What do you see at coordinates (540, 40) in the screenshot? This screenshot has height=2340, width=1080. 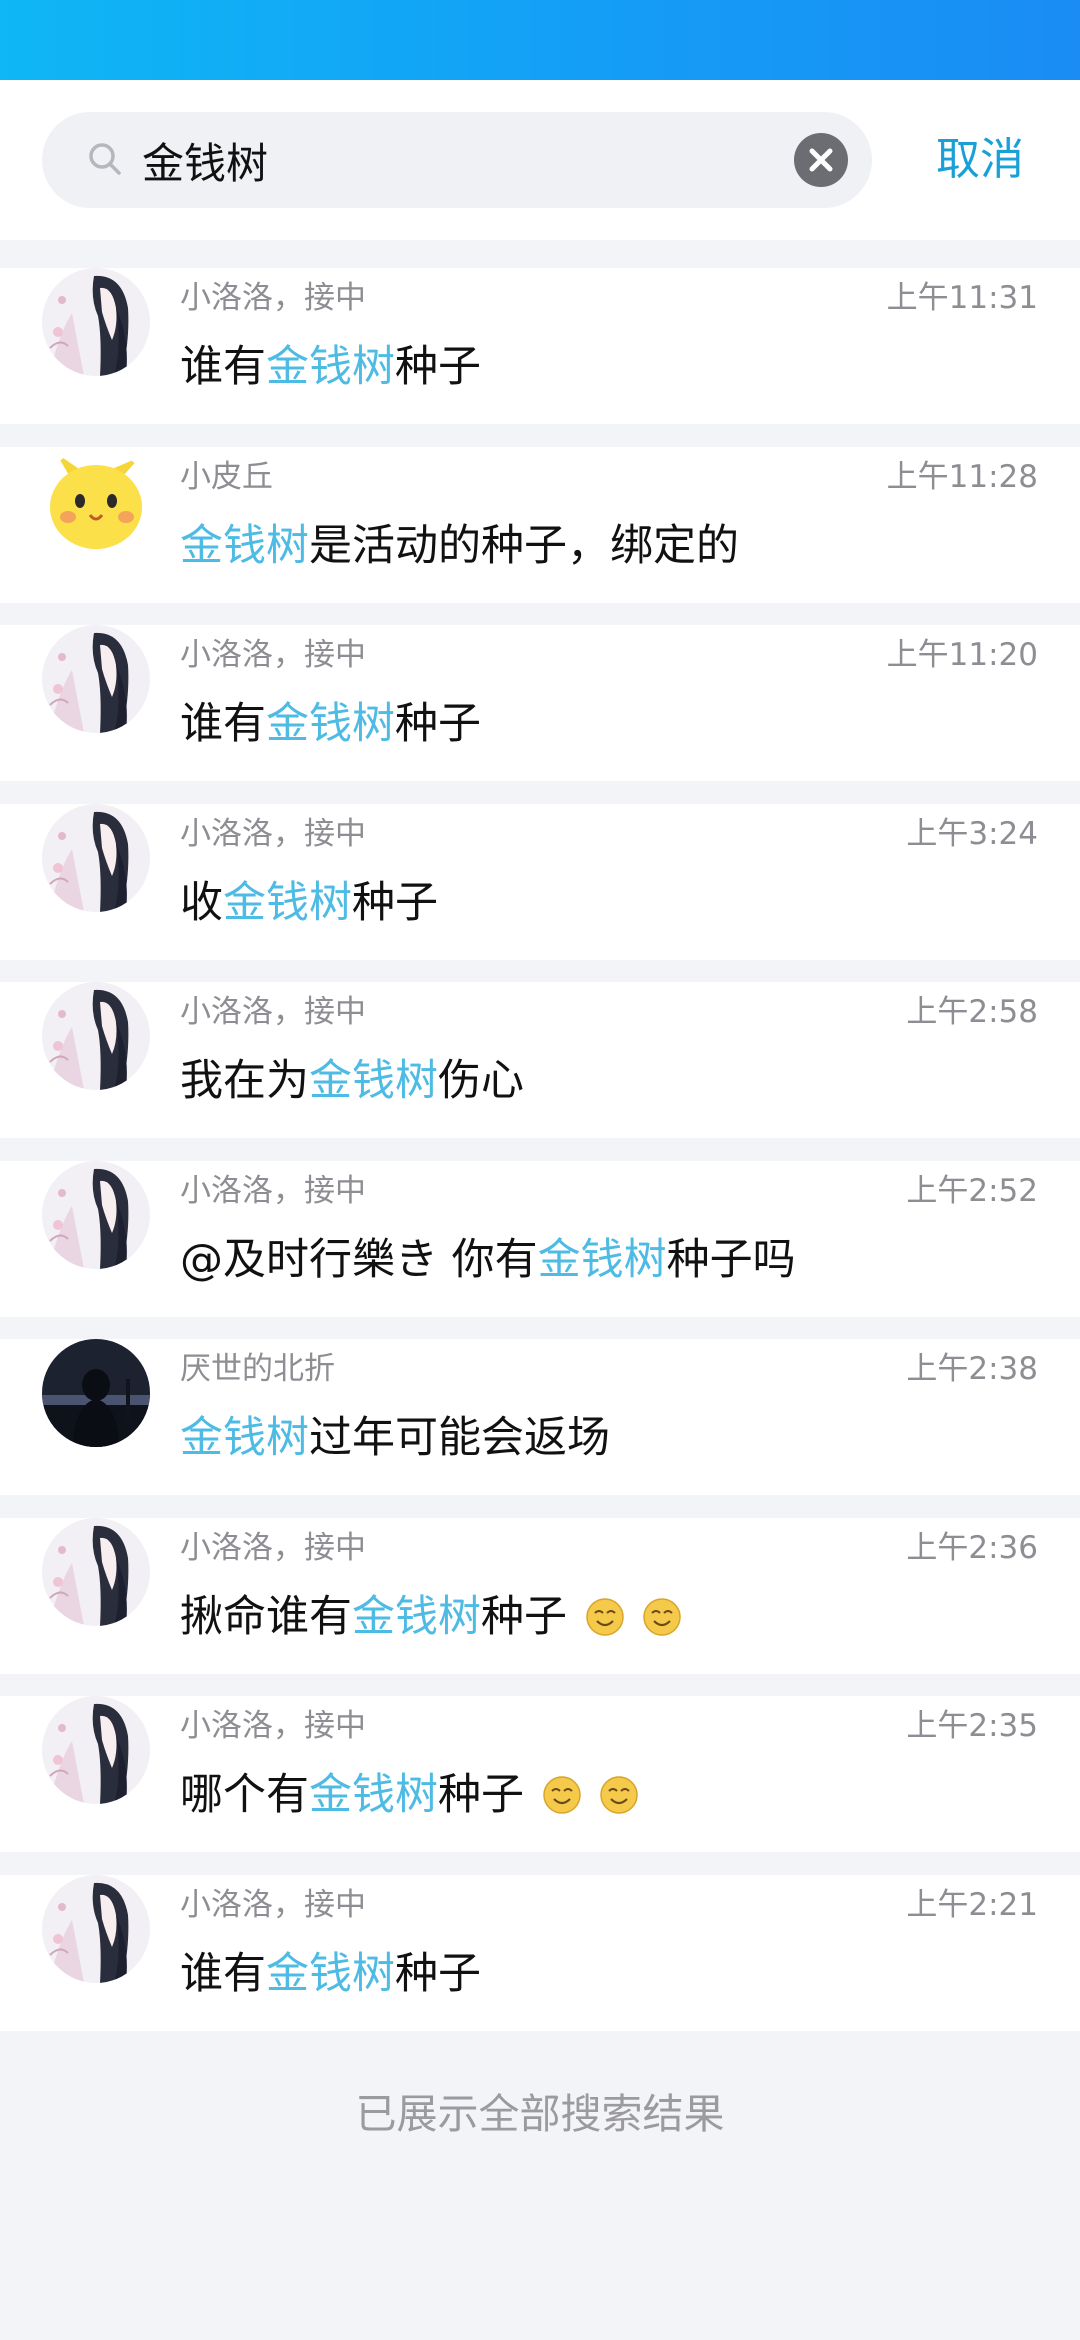 I see `status-bar` at bounding box center [540, 40].